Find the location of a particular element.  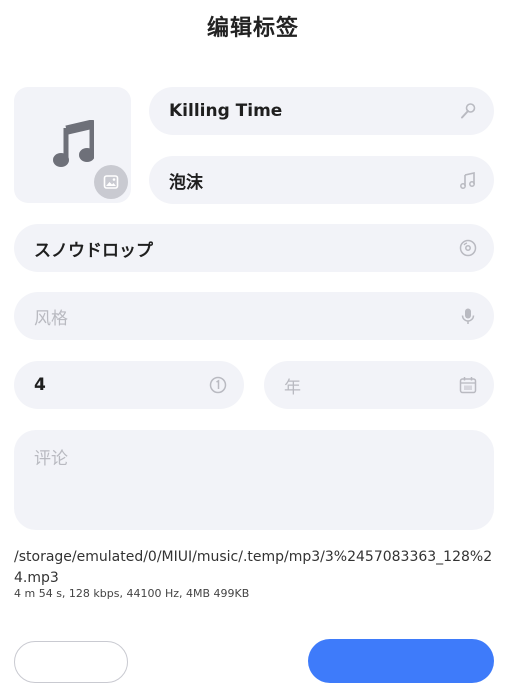

year-placeholder: 年 is located at coordinates (292, 387).